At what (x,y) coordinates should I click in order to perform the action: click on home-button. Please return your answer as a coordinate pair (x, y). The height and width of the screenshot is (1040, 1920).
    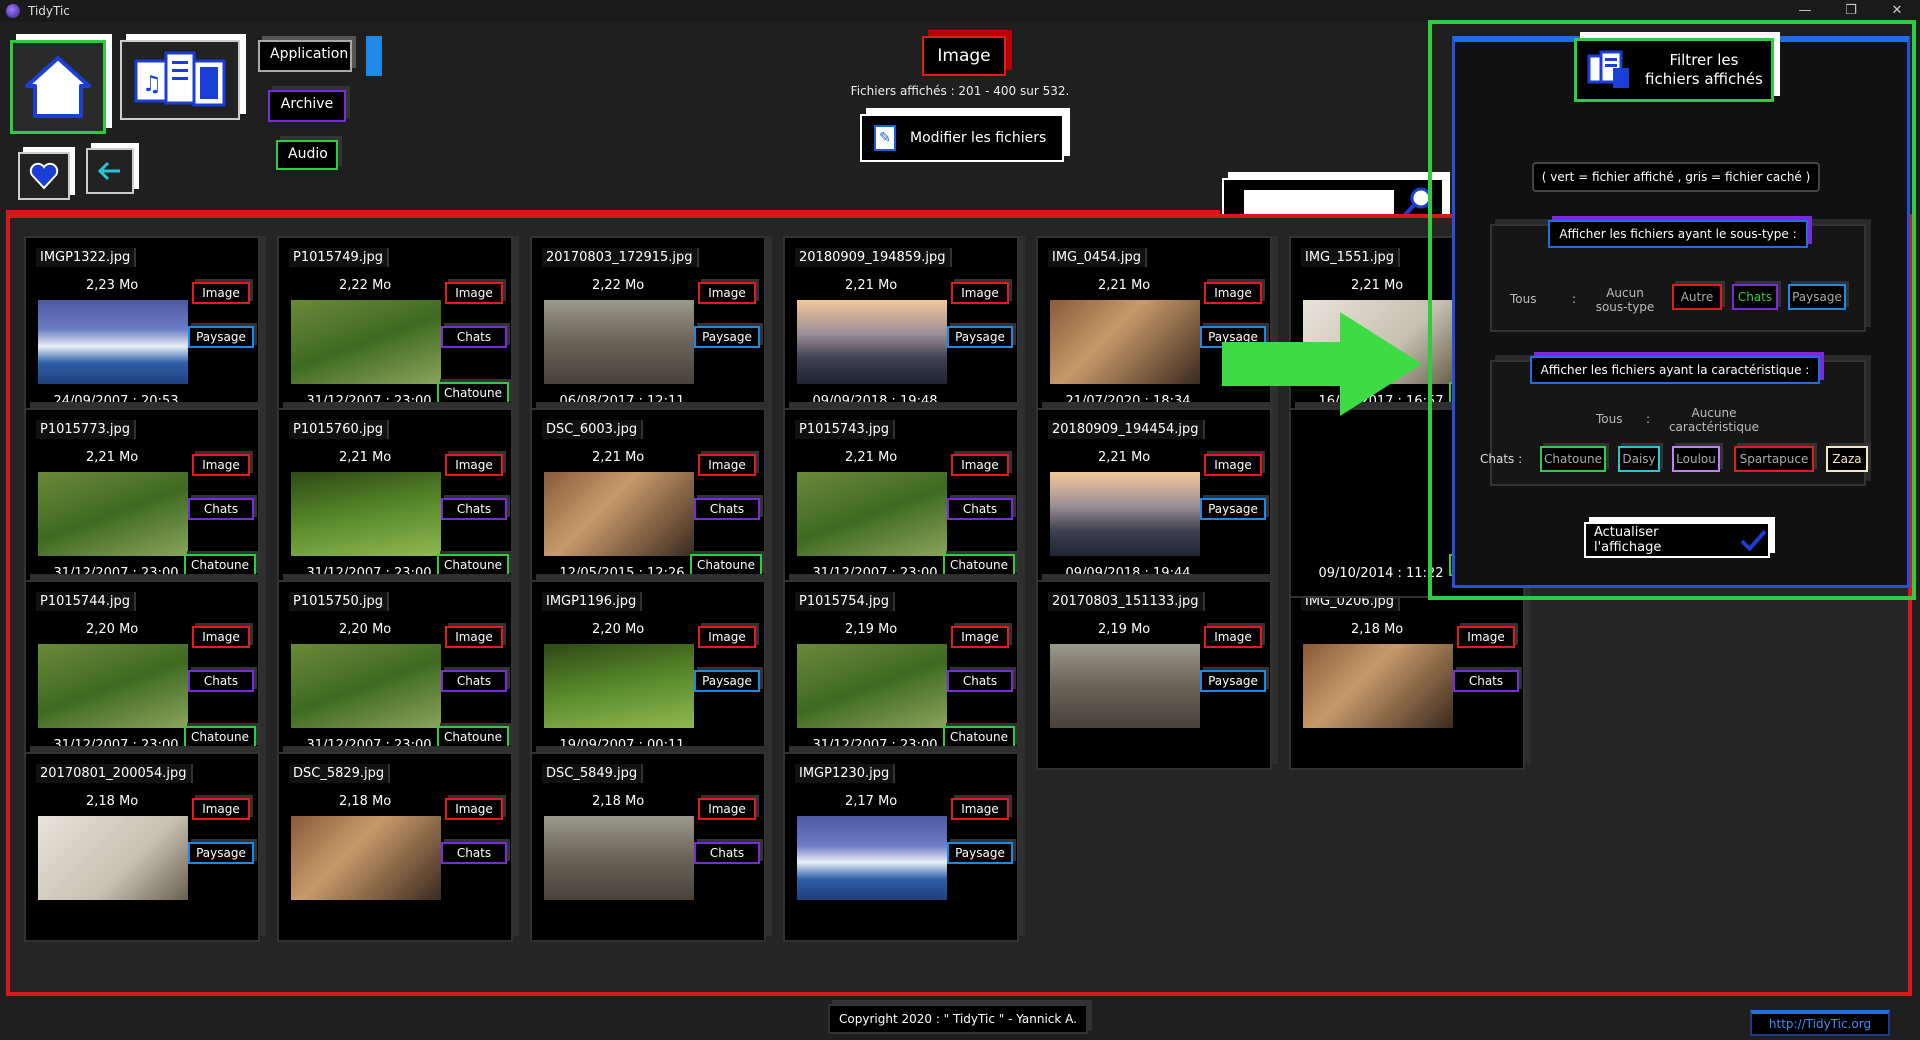
    Looking at the image, I should click on (58, 87).